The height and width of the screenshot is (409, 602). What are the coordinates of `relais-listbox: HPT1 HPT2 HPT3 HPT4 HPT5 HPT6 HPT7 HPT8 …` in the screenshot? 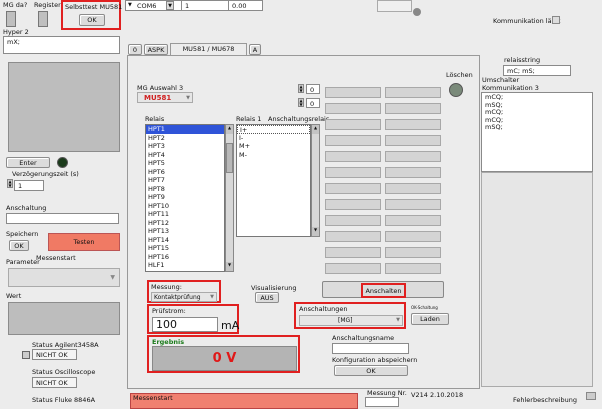 It's located at (185, 198).